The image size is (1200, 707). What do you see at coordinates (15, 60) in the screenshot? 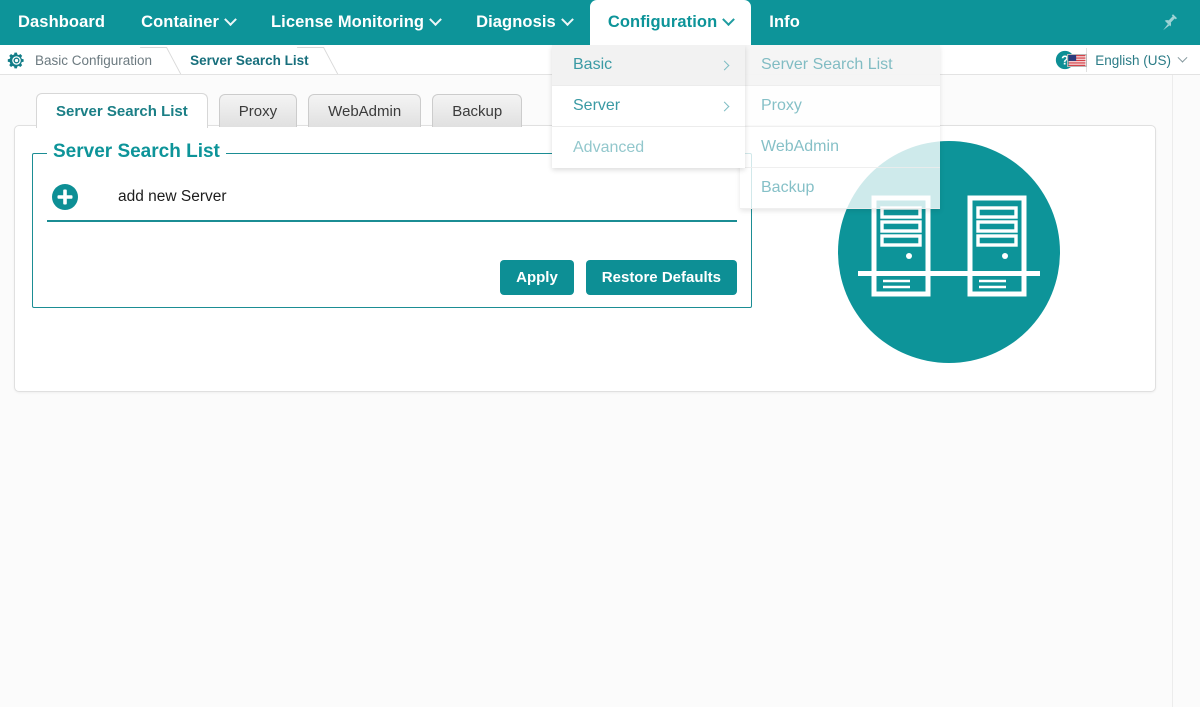
I see `gear-icon` at bounding box center [15, 60].